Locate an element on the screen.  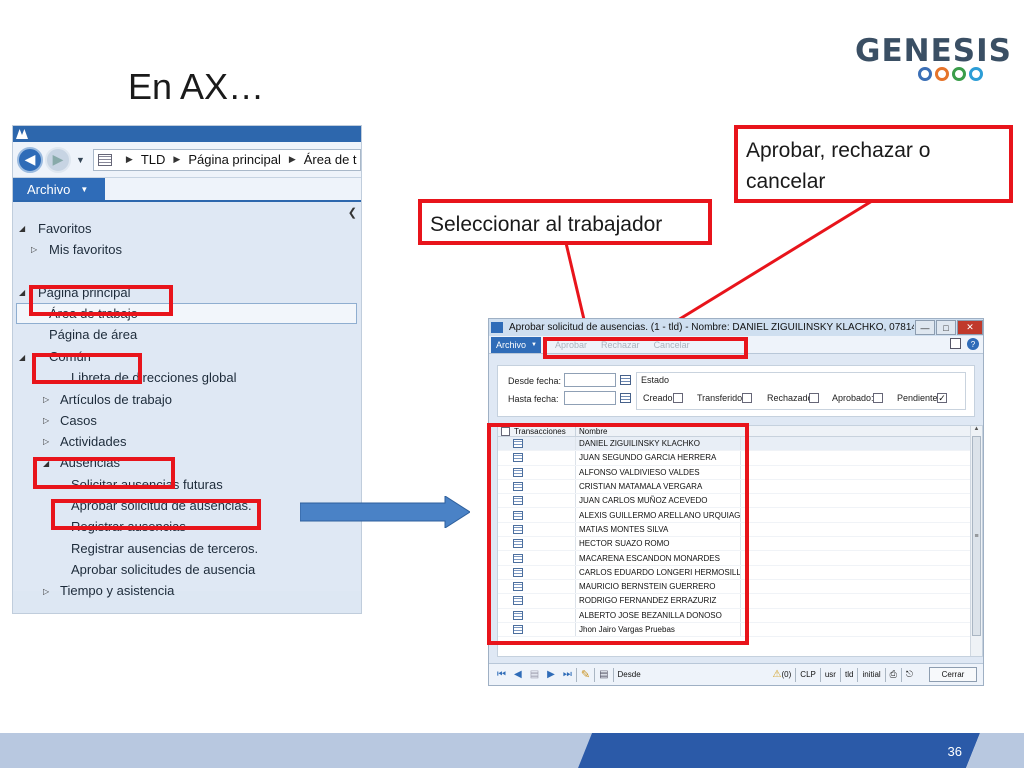
vertical-scrollbar: ▲ ≡ is located at coordinates (976, 541).